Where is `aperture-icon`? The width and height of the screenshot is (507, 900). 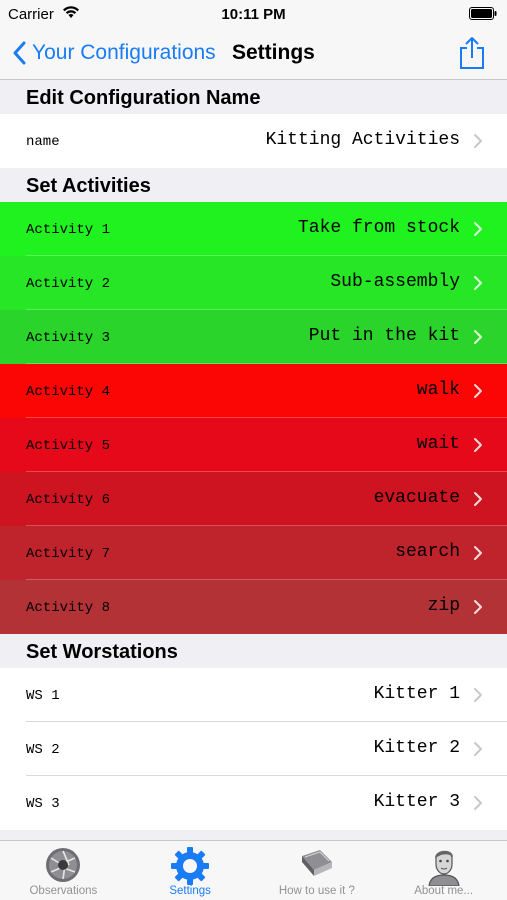 aperture-icon is located at coordinates (63, 865).